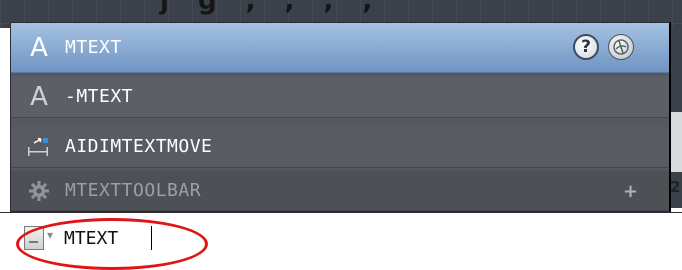 Image resolution: width=682 pixels, height=270 pixels. What do you see at coordinates (586, 47) in the screenshot?
I see `help-icon: ?` at bounding box center [586, 47].